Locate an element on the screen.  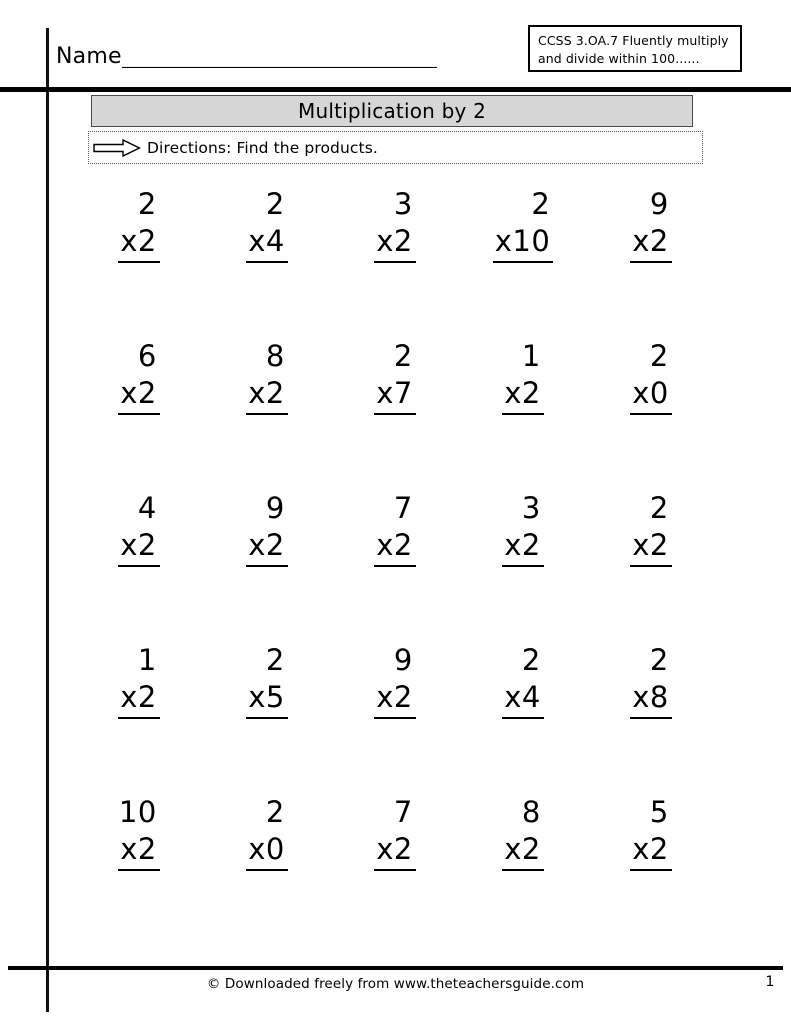
problem: 3 x2 is located at coordinates (523, 529).